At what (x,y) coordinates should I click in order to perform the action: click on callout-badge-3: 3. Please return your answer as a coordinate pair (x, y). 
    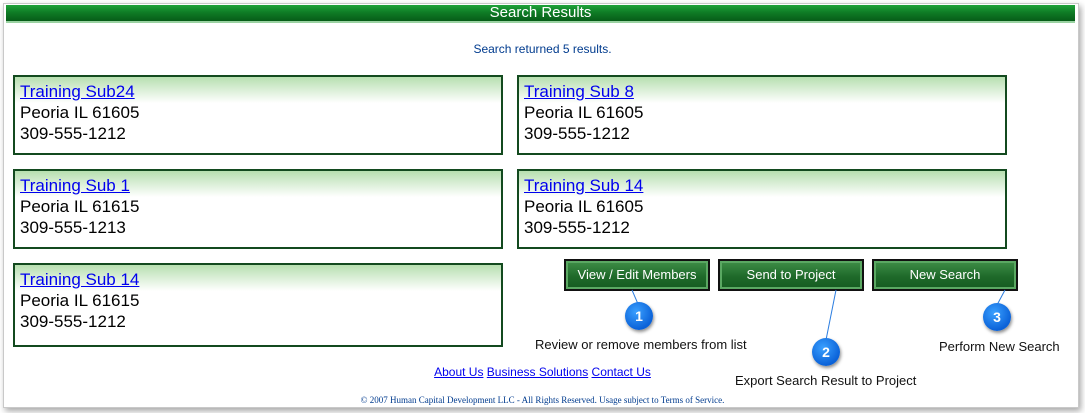
    Looking at the image, I should click on (997, 317).